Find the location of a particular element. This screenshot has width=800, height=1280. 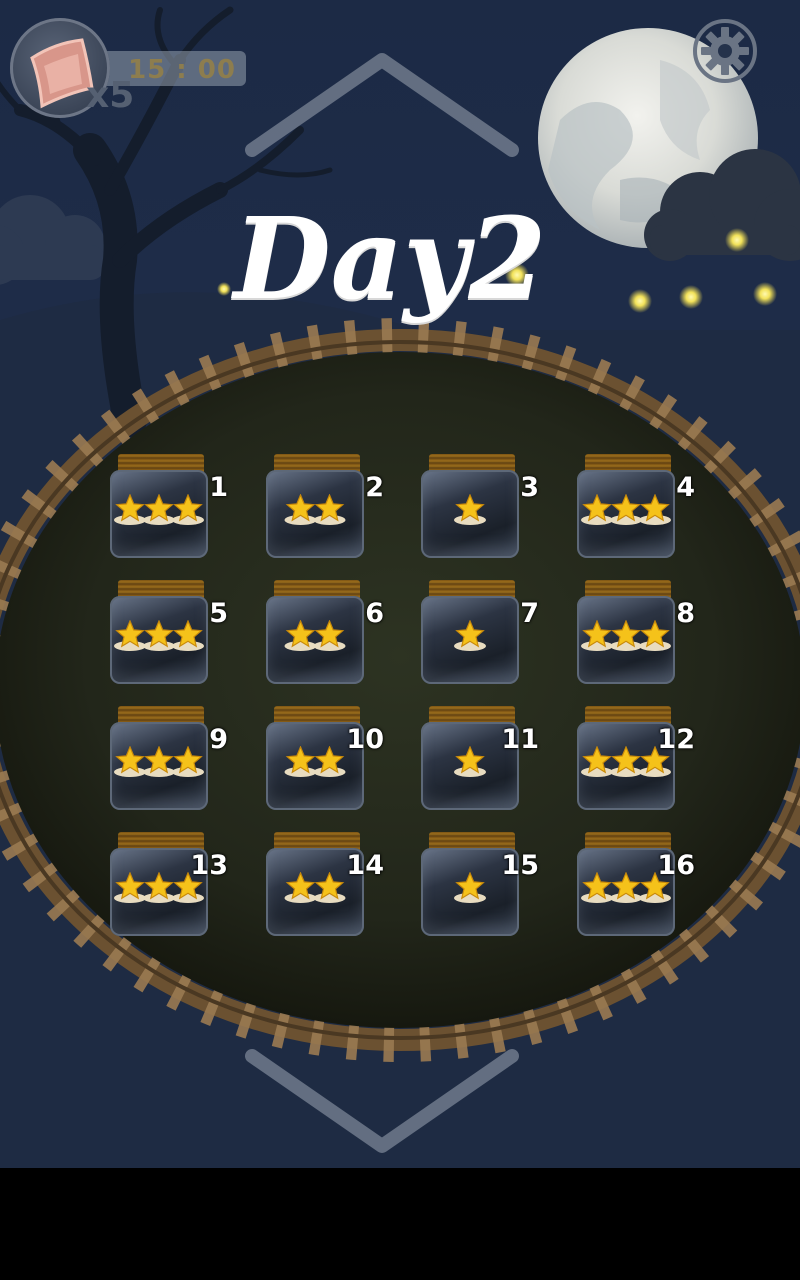

level-jar-3: 3 is located at coordinates (480, 509).